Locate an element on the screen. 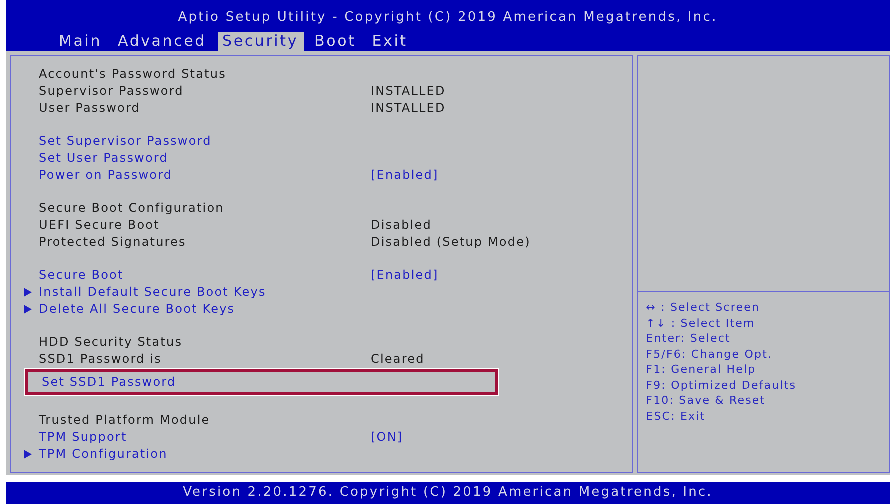  menu-option: Delete All Secure Boot Keys is located at coordinates (137, 309).